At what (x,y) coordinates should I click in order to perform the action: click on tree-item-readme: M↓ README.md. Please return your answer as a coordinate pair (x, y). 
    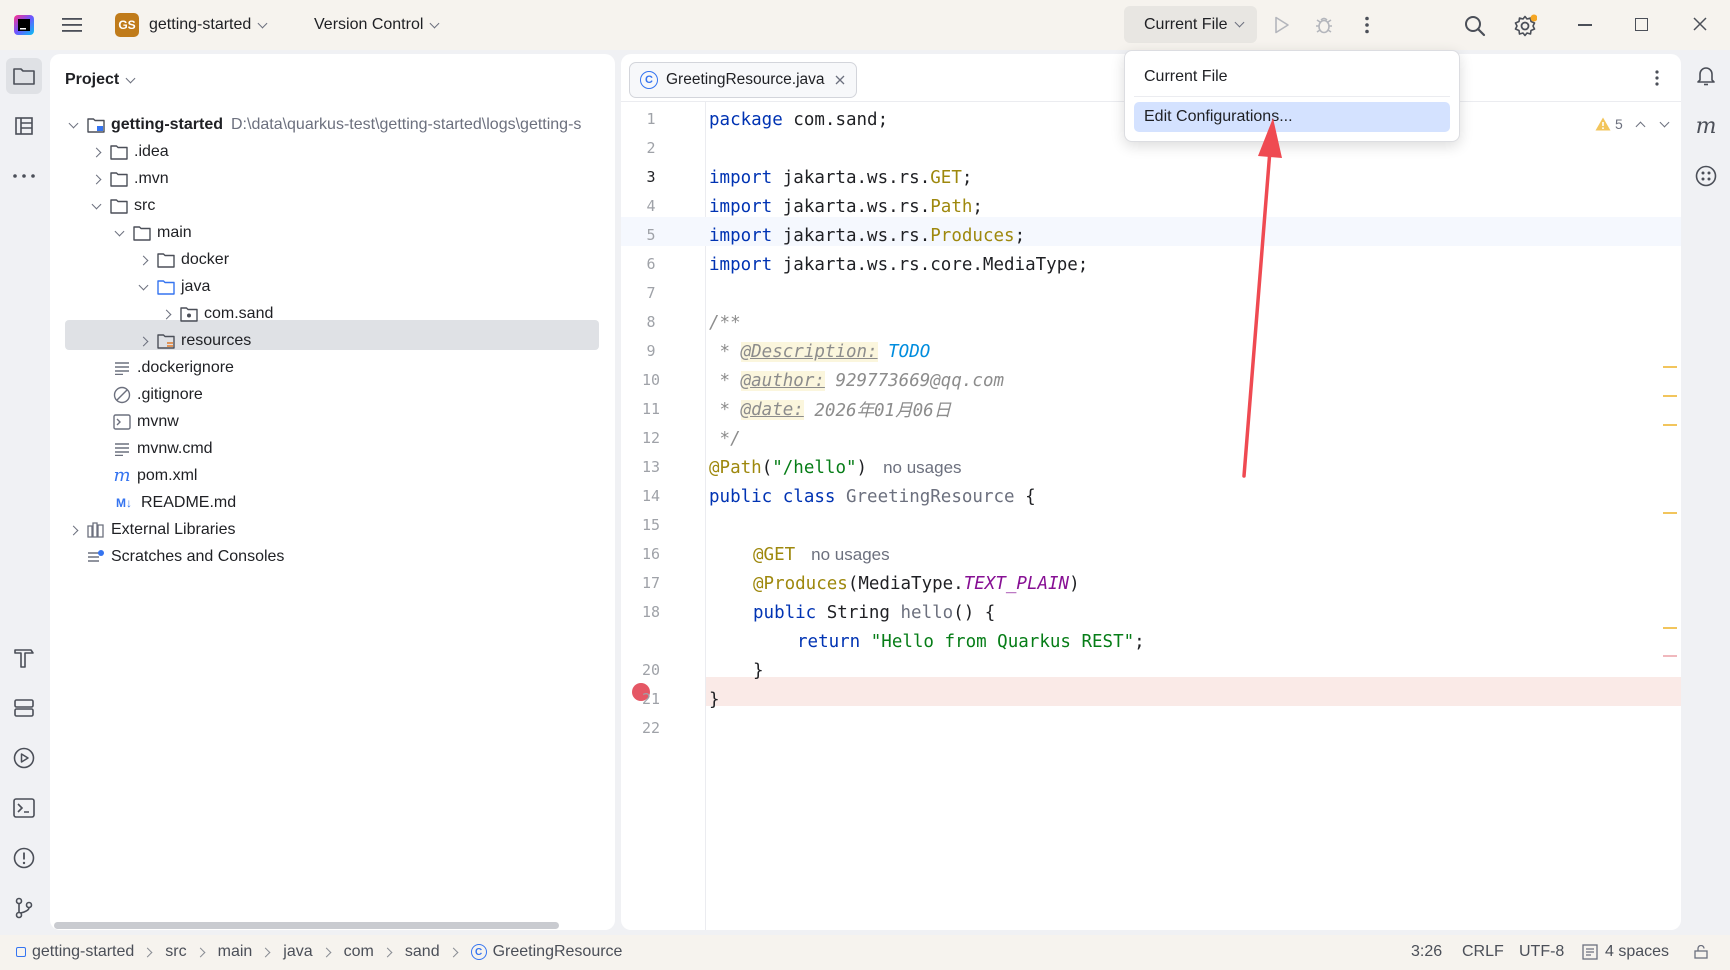
    Looking at the image, I should click on (174, 503).